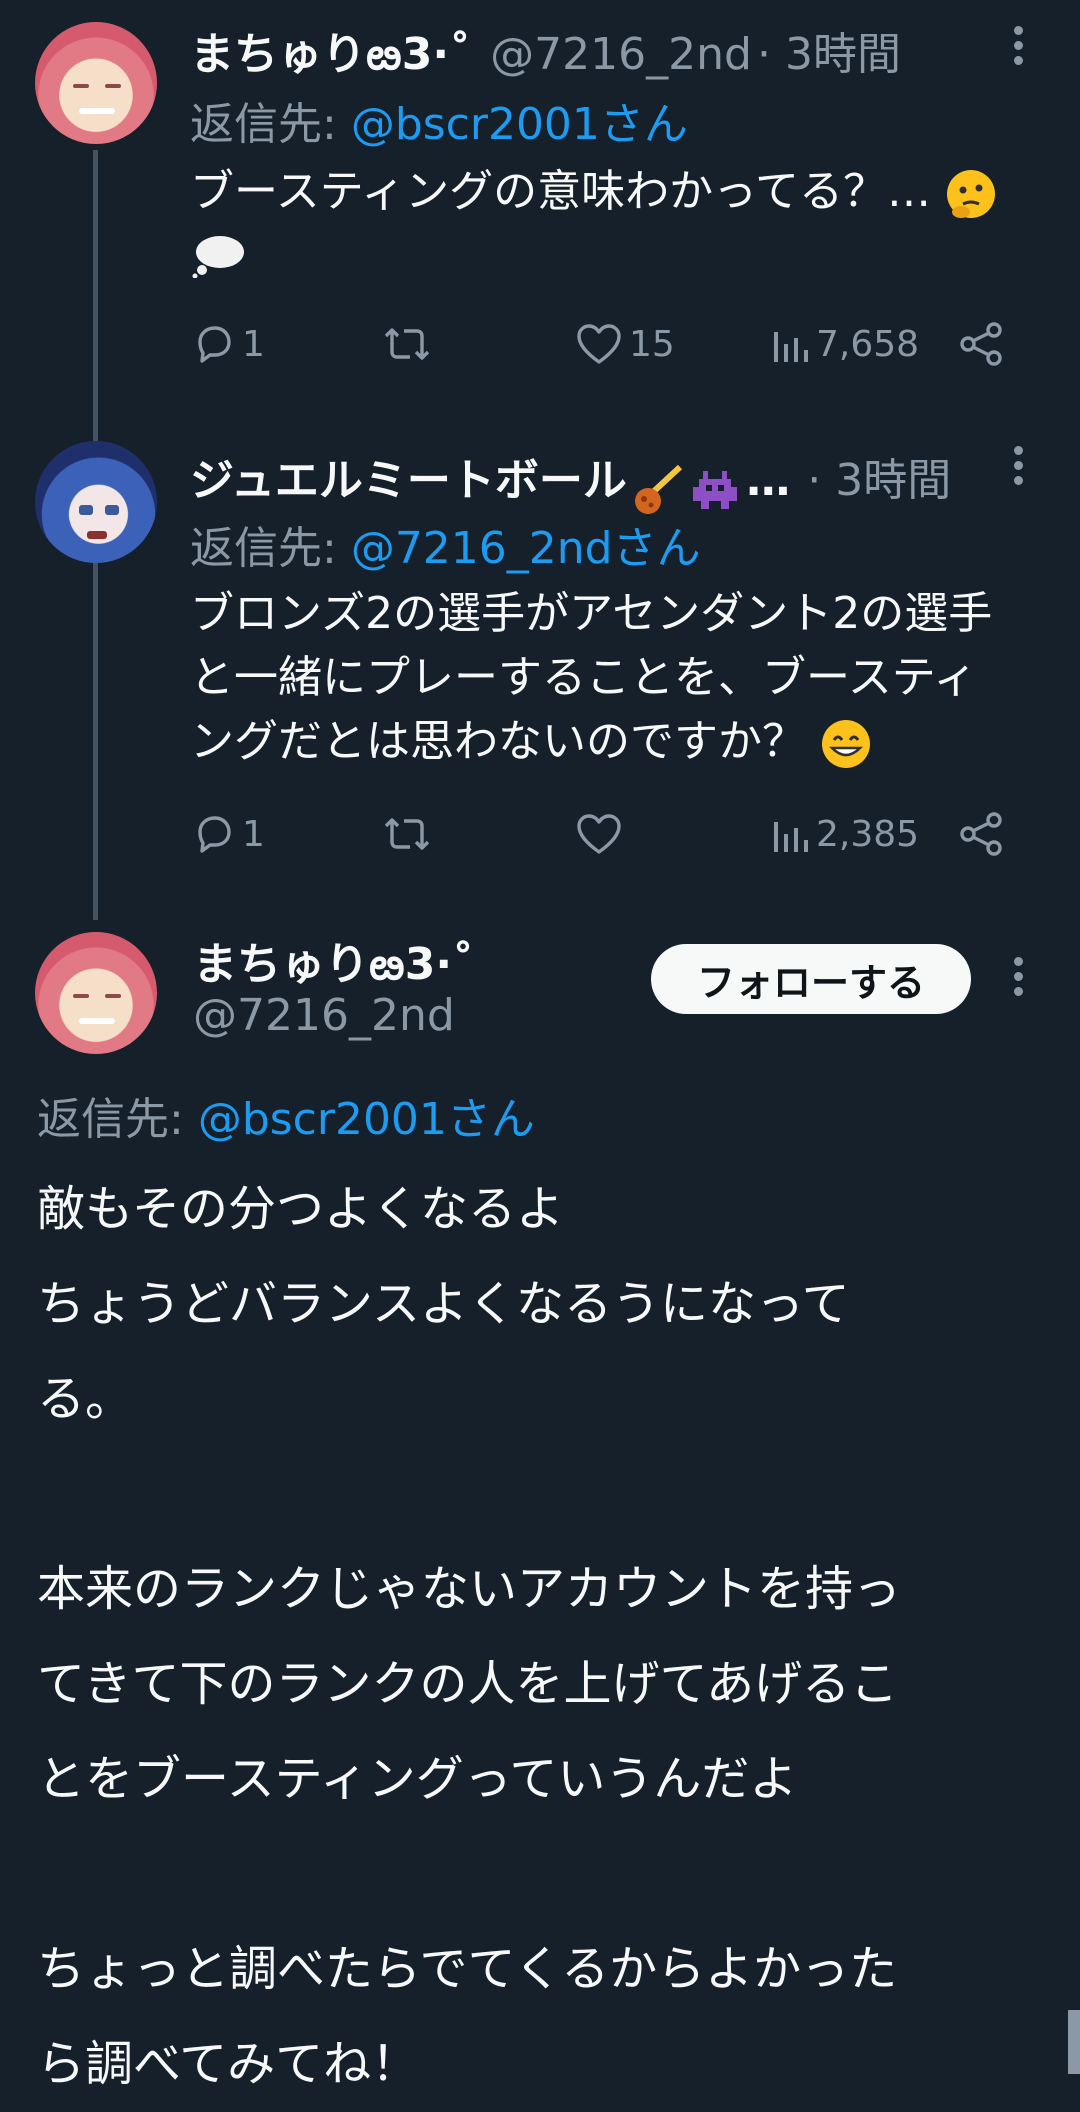 The image size is (1080, 2112). I want to click on grinning-face-icon, so click(846, 744).